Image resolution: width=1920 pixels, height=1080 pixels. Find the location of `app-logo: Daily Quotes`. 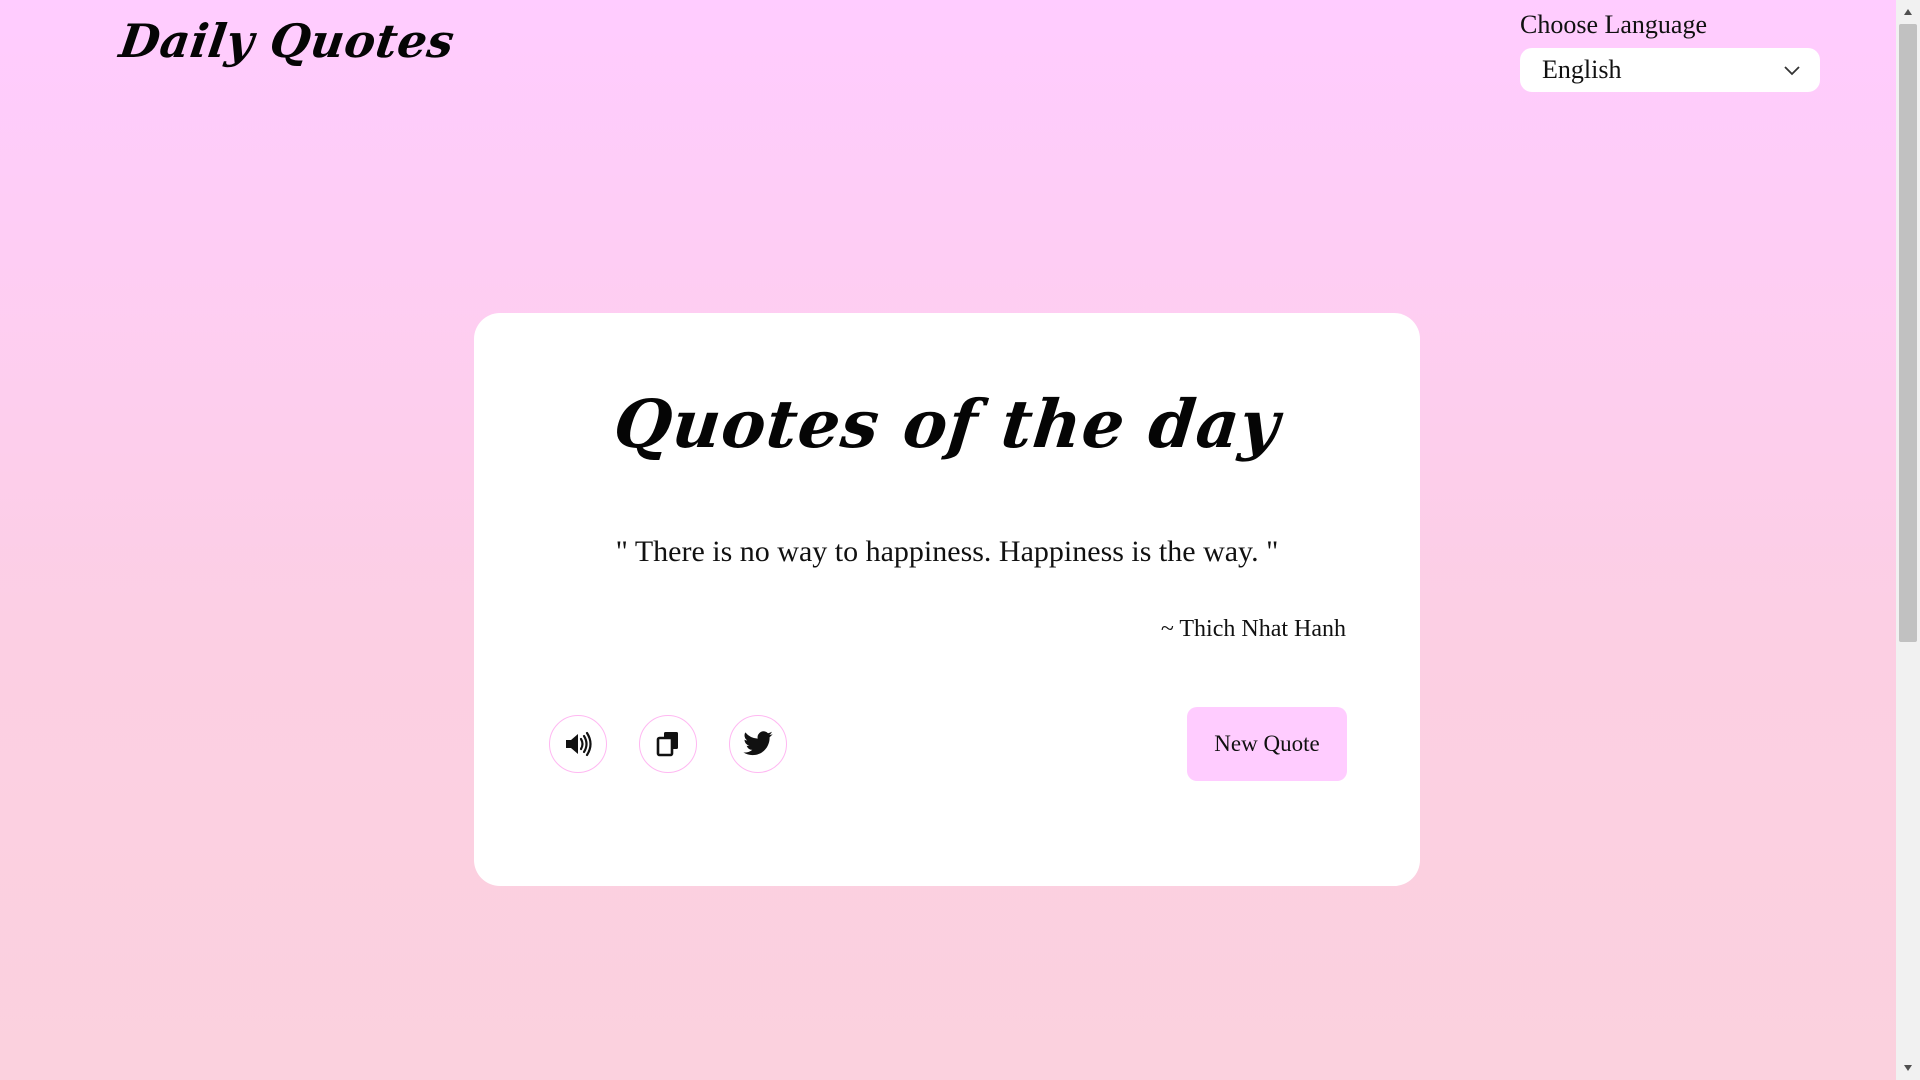

app-logo: Daily Quotes is located at coordinates (287, 41).